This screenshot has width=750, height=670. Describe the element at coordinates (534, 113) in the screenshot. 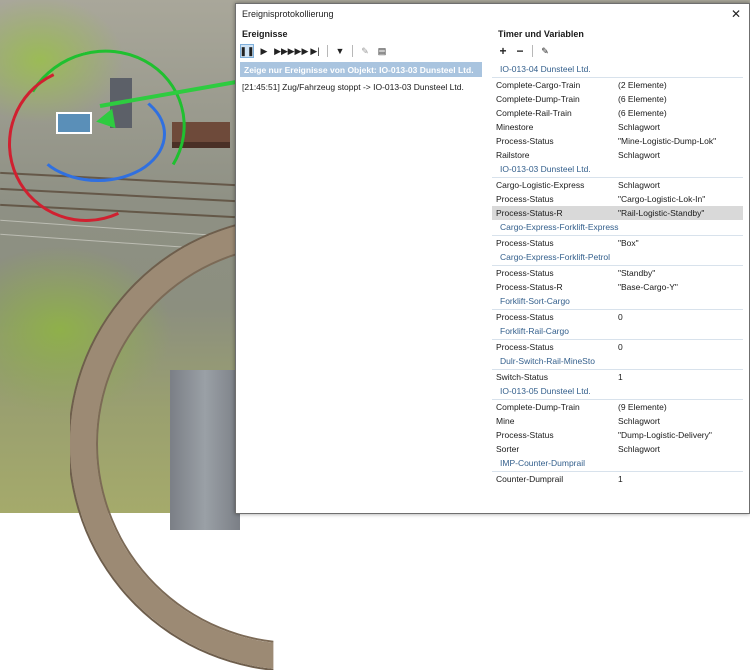

I see `variable-name: Complete-Rail-Train` at that location.